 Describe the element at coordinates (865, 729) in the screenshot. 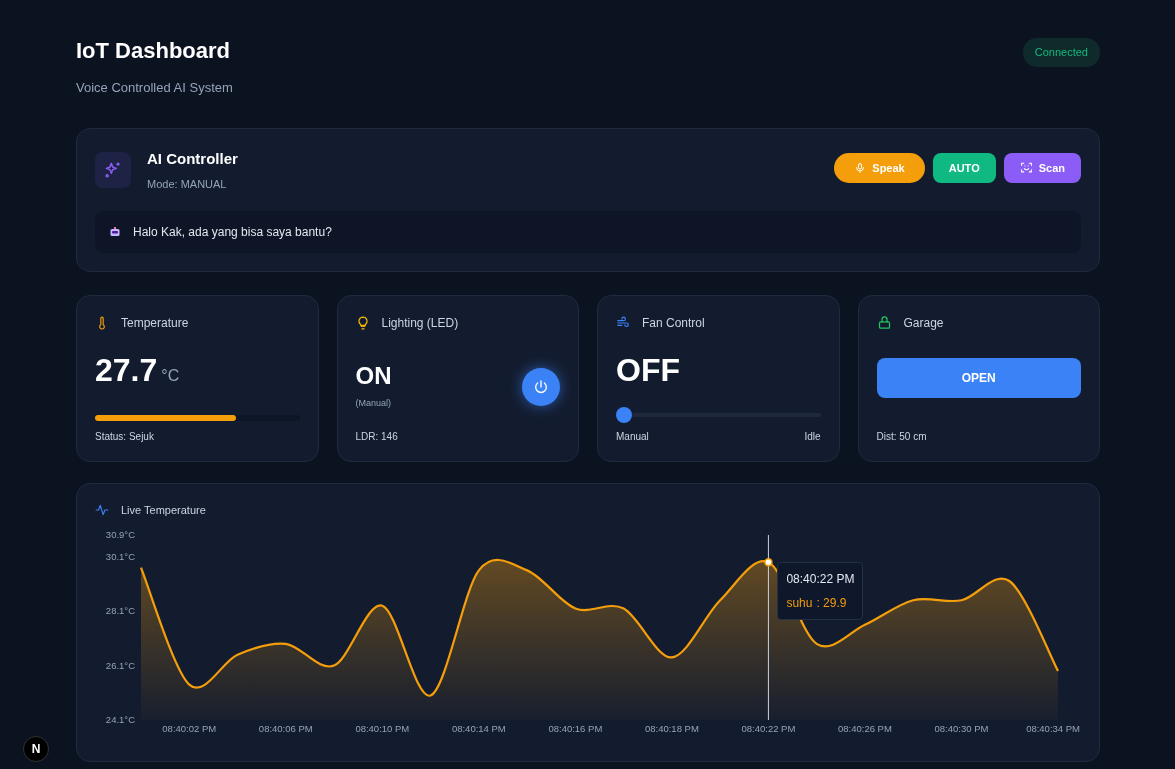

I see `x-axis-label: 08:40:26 PM` at that location.